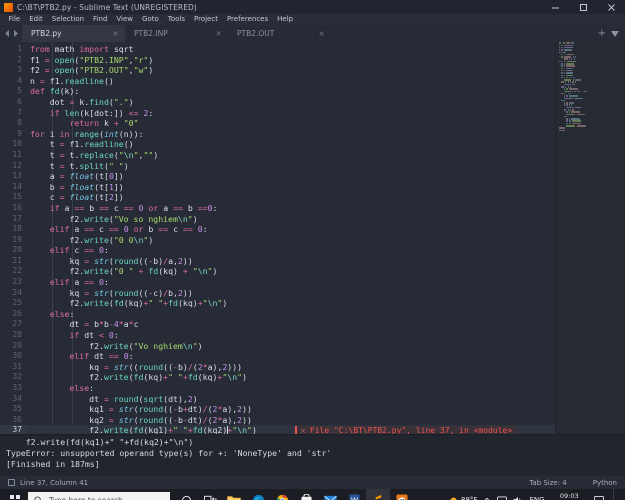 Image resolution: width=625 pixels, height=500 pixels. Describe the element at coordinates (17, 409) in the screenshot. I see `line-number: 35` at that location.